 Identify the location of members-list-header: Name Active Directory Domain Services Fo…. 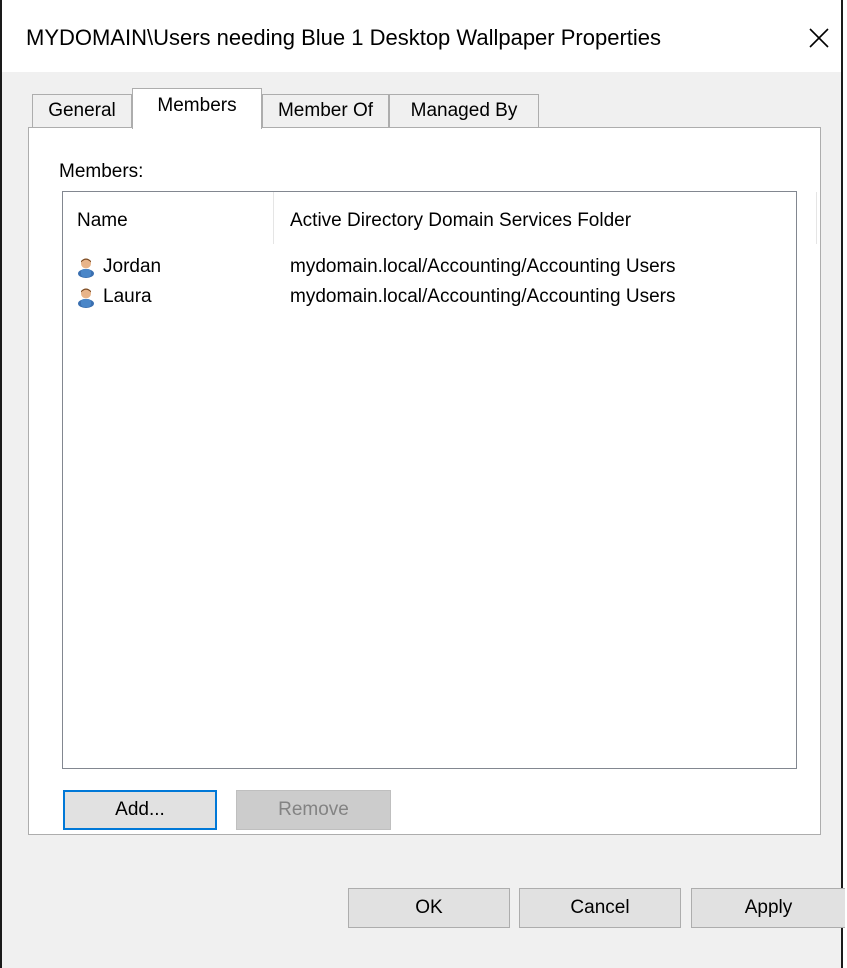
(440, 221).